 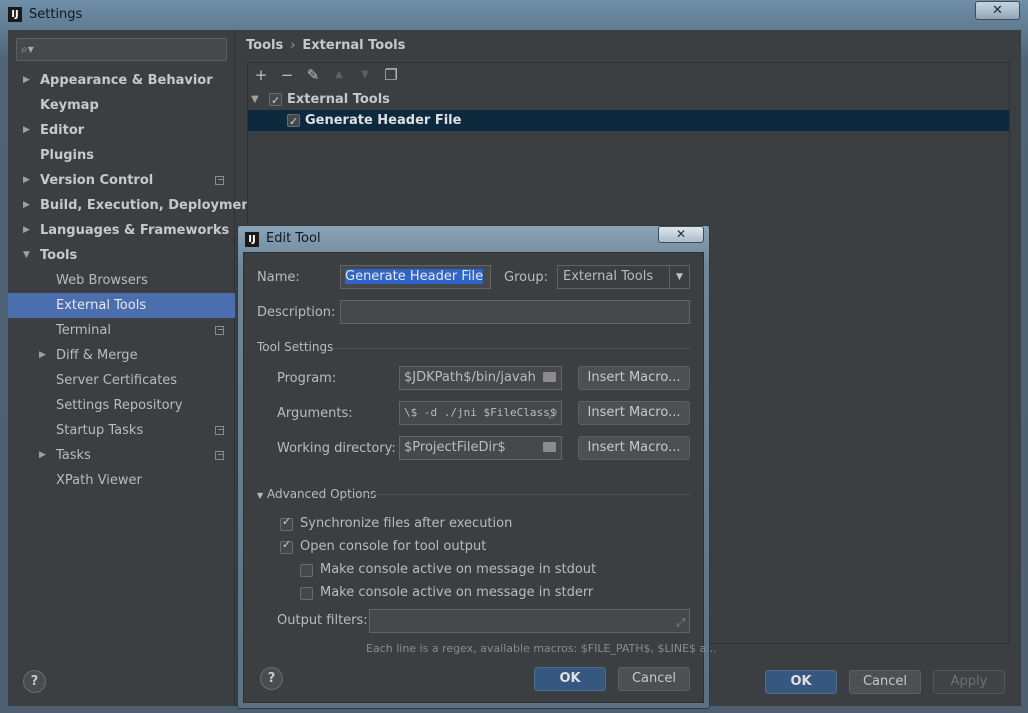 What do you see at coordinates (306, 570) in the screenshot?
I see `console-stdout-checkbox` at bounding box center [306, 570].